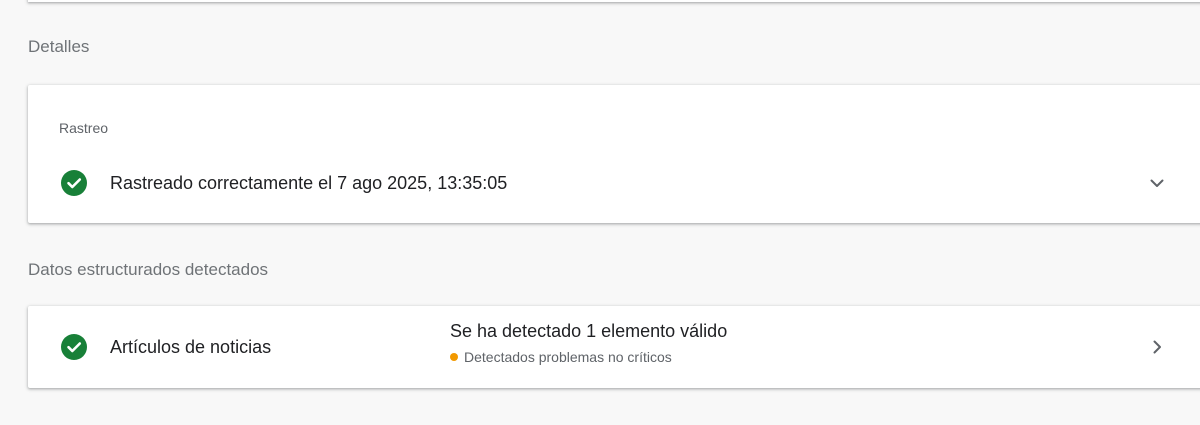 The height and width of the screenshot is (425, 1200). What do you see at coordinates (148, 269) in the screenshot?
I see `structured-data-heading: Datos estructurados detectados` at bounding box center [148, 269].